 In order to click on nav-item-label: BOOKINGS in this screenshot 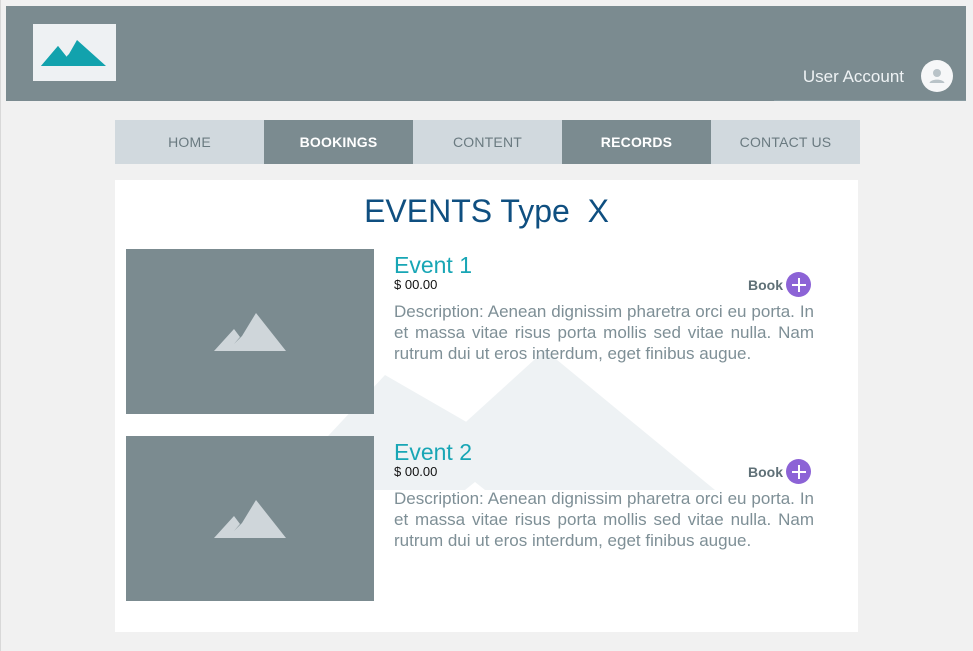, I will do `click(338, 142)`.